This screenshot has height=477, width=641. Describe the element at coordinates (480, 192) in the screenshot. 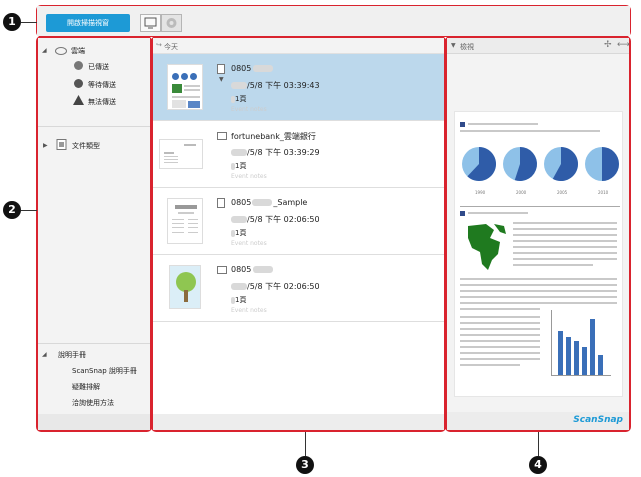

I see `pie-label: 1990` at that location.